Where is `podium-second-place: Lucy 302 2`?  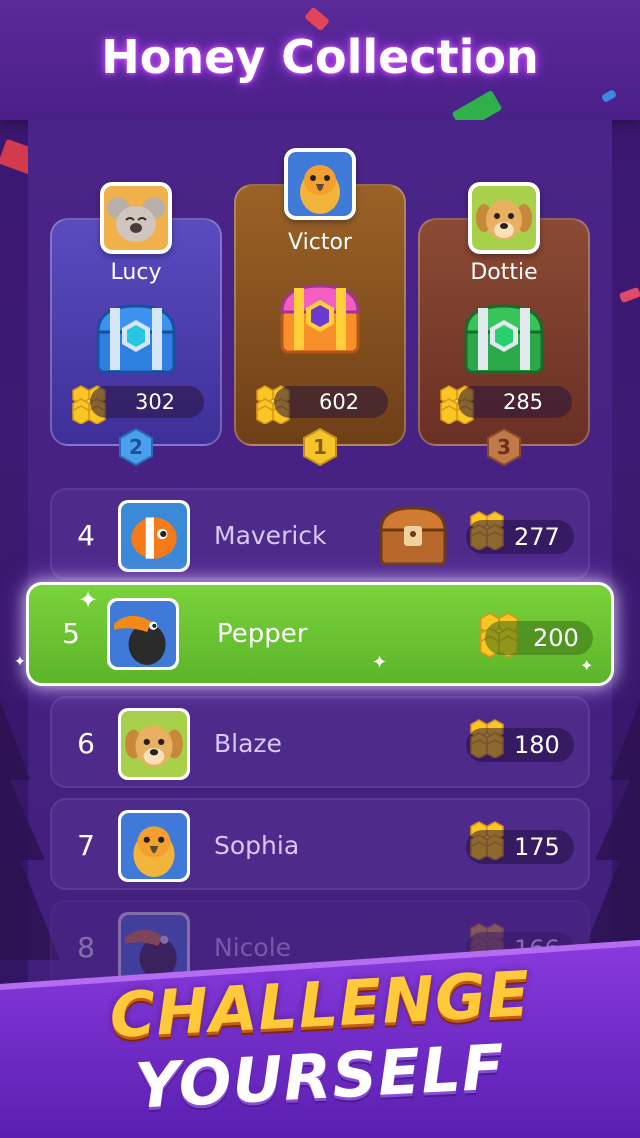 podium-second-place: Lucy 302 2 is located at coordinates (136, 324).